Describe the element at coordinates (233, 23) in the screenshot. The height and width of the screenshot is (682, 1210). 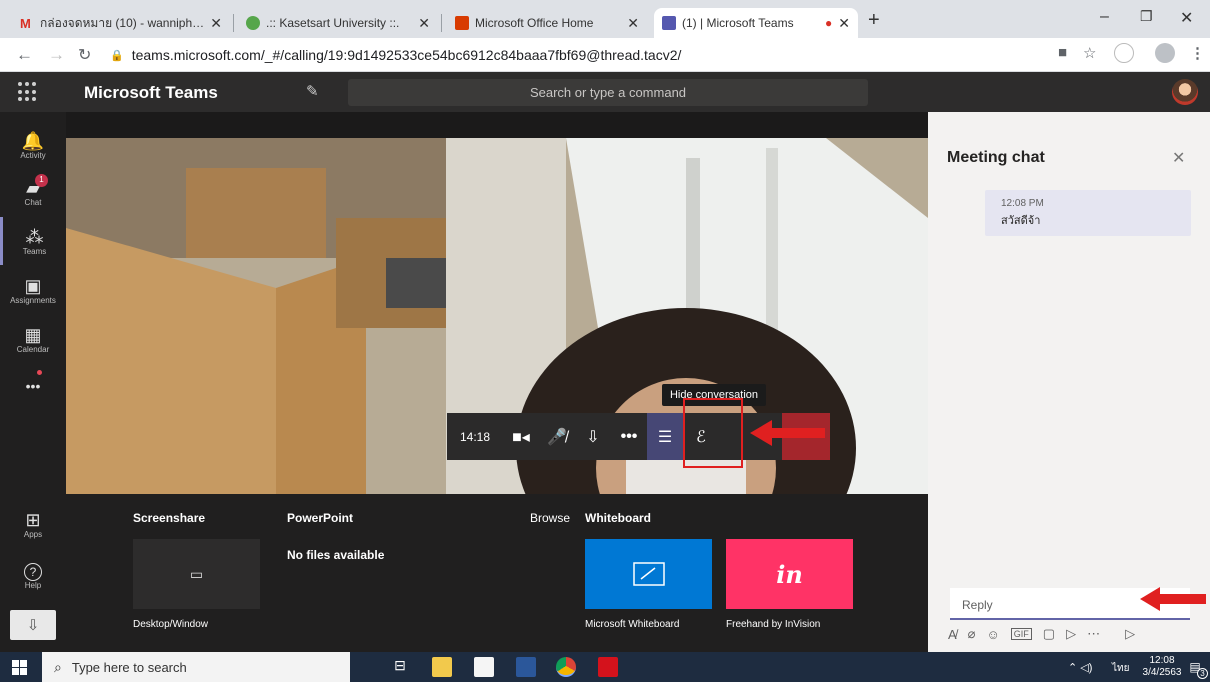
I see `tab-separator` at that location.